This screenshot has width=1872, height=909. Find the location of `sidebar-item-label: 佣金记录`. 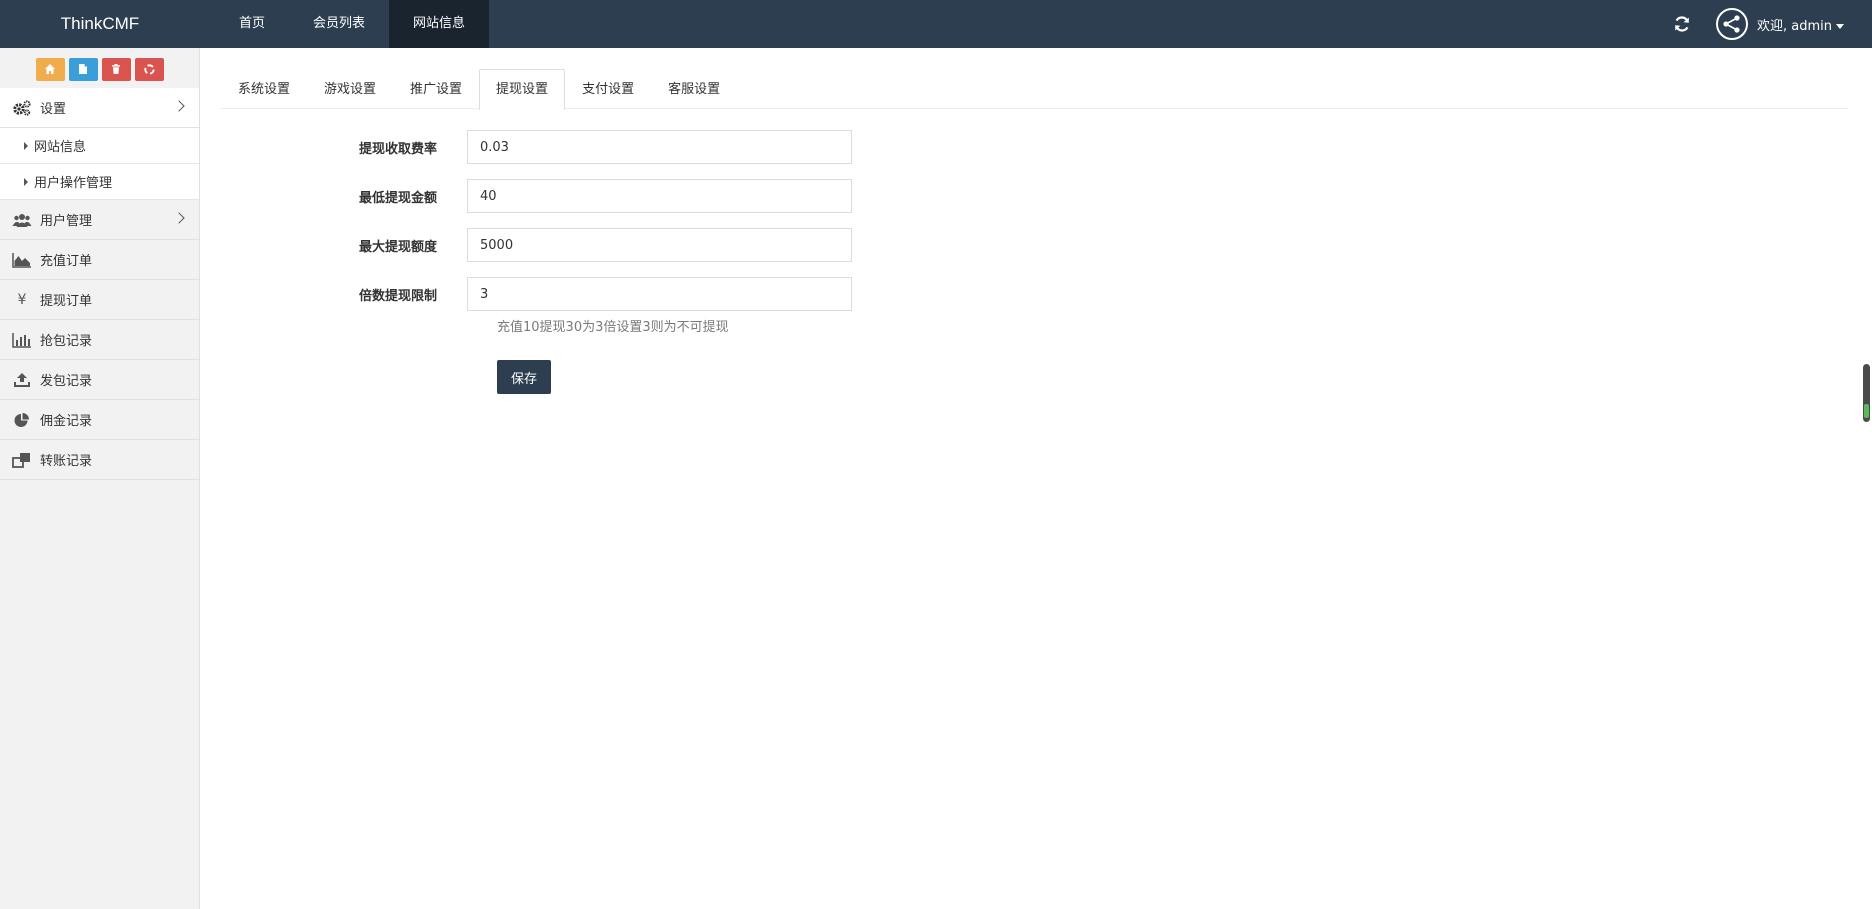

sidebar-item-label: 佣金记录 is located at coordinates (66, 421).